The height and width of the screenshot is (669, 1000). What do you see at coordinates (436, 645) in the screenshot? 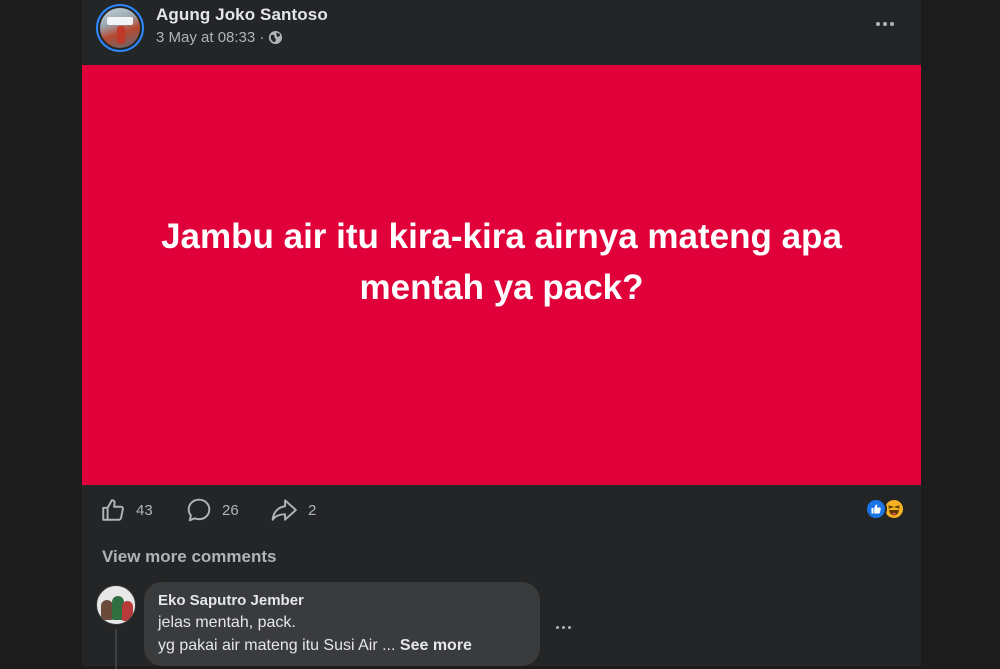
I see `see-more-link: See more` at bounding box center [436, 645].